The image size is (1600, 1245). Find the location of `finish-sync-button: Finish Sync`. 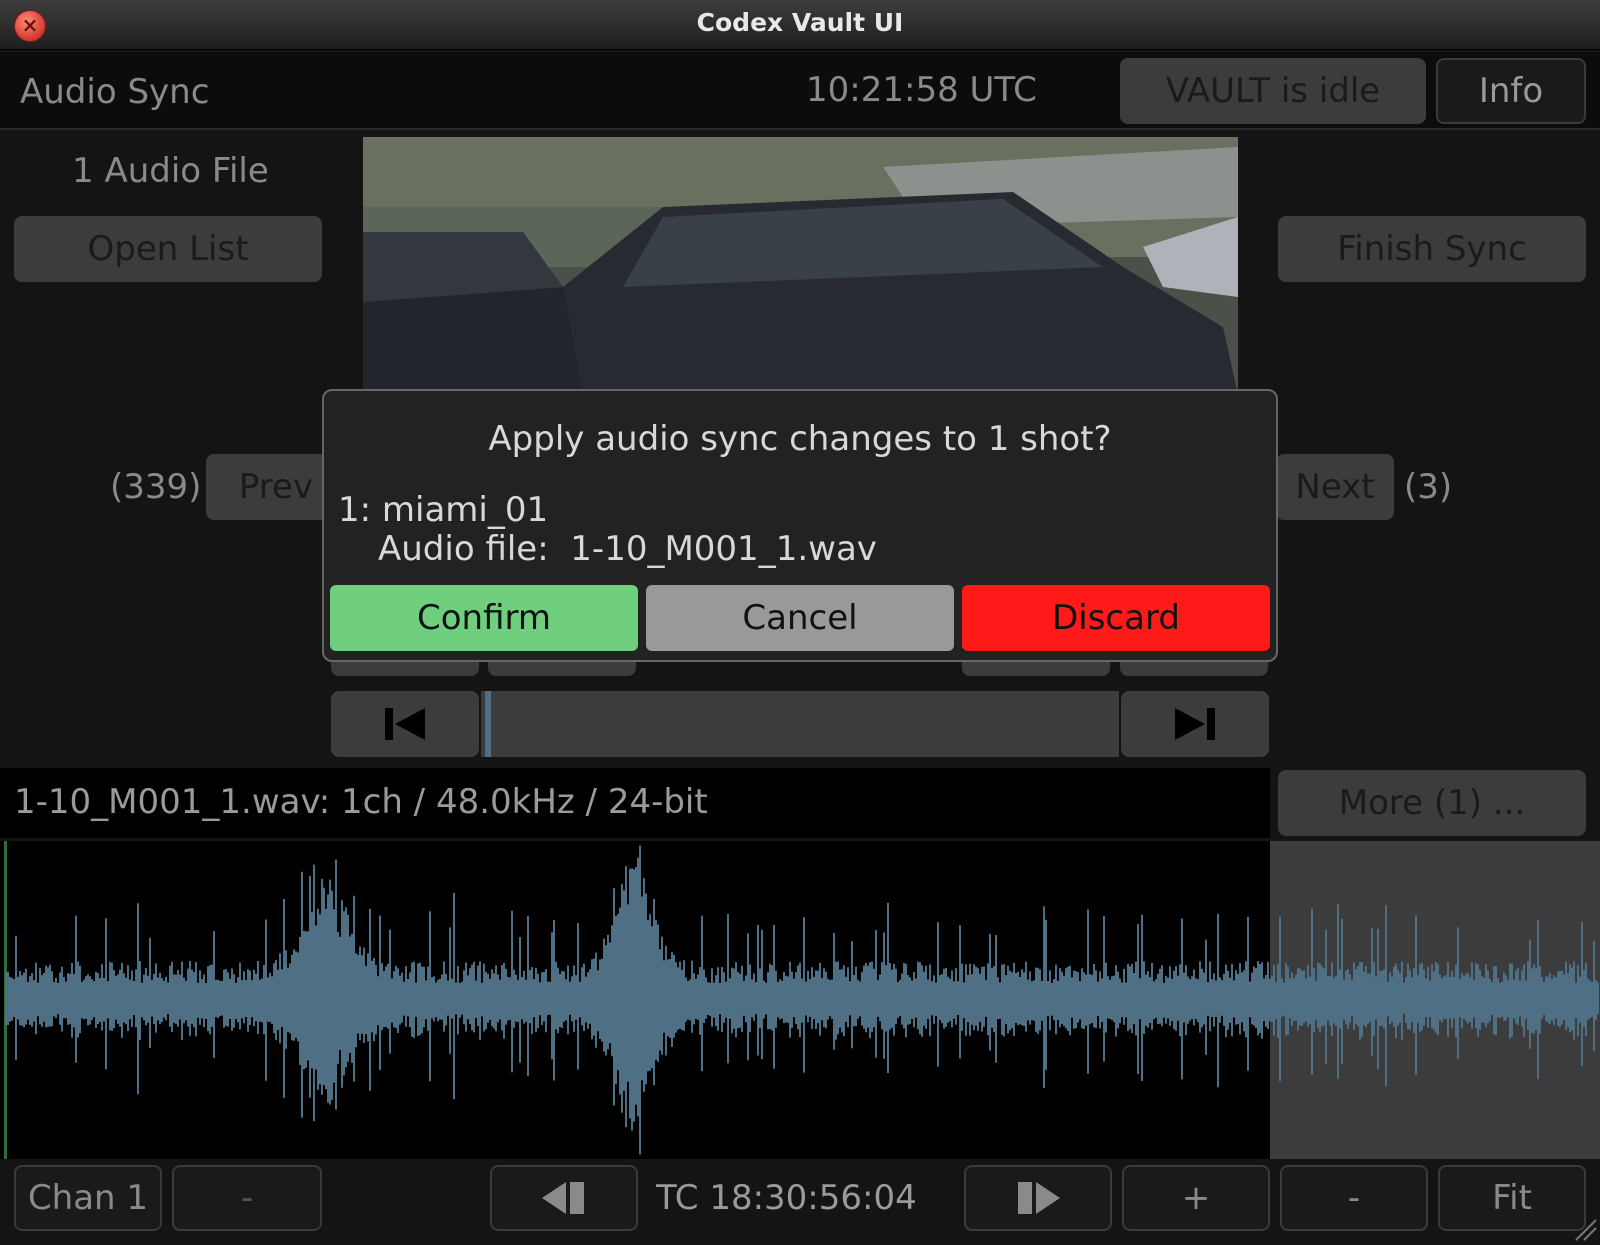

finish-sync-button: Finish Sync is located at coordinates (1432, 249).